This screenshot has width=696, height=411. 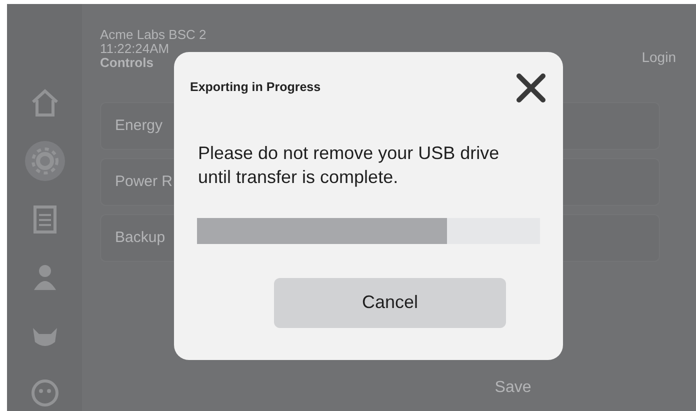 What do you see at coordinates (349, 165) in the screenshot?
I see `dialog-message: Please do not remove your USB drive until transfer is complete.` at bounding box center [349, 165].